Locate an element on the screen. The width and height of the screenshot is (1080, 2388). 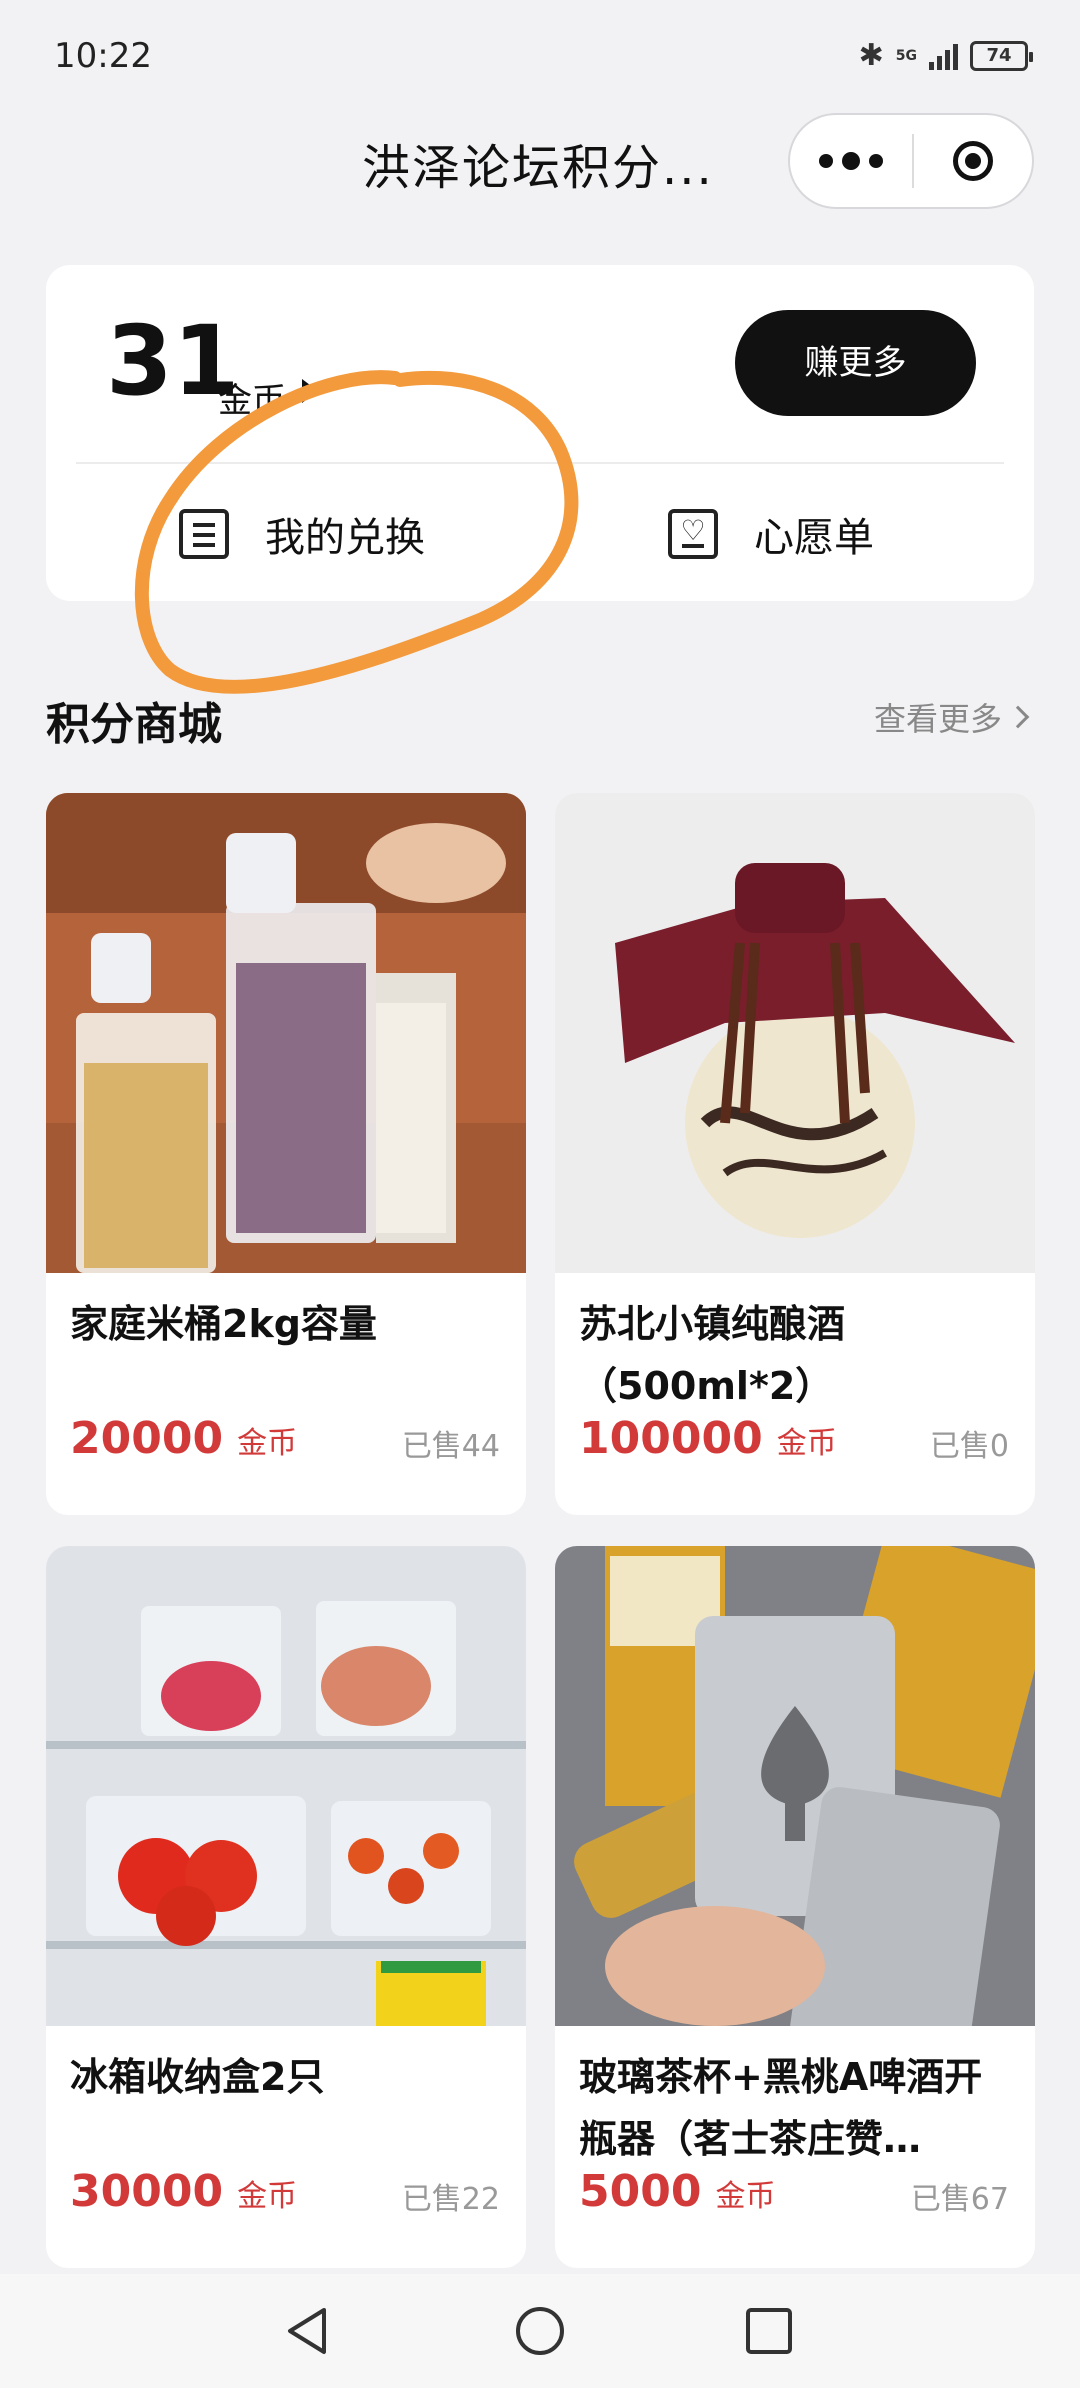
sold-count: 已售44 is located at coordinates (450, 1446).